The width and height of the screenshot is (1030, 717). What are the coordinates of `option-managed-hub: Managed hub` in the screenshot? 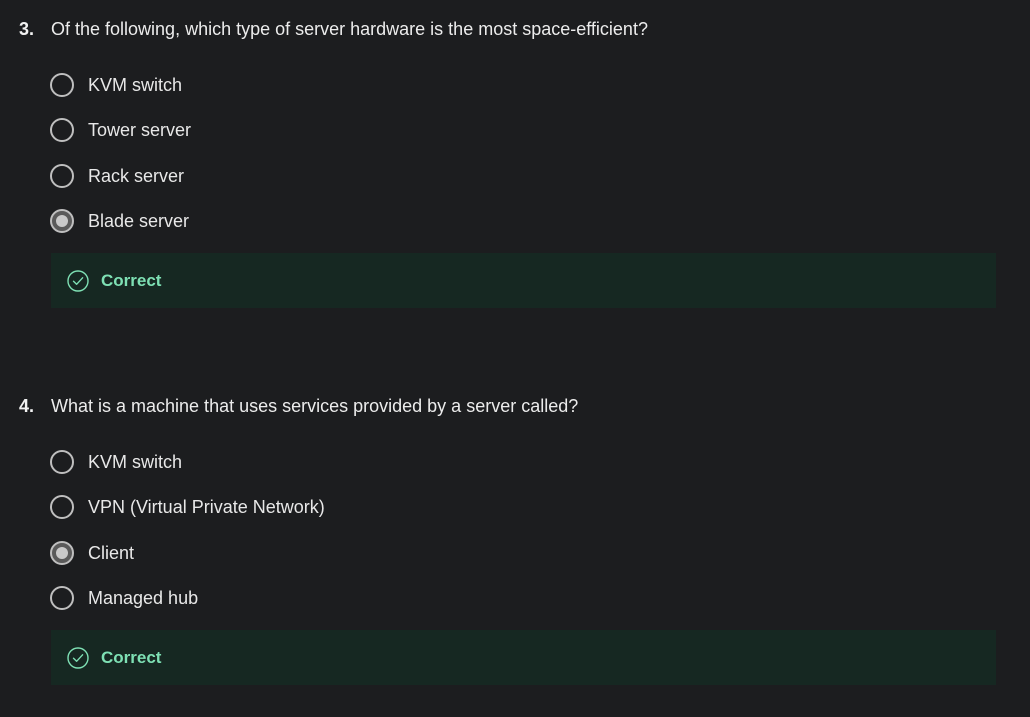 It's located at (187, 608).